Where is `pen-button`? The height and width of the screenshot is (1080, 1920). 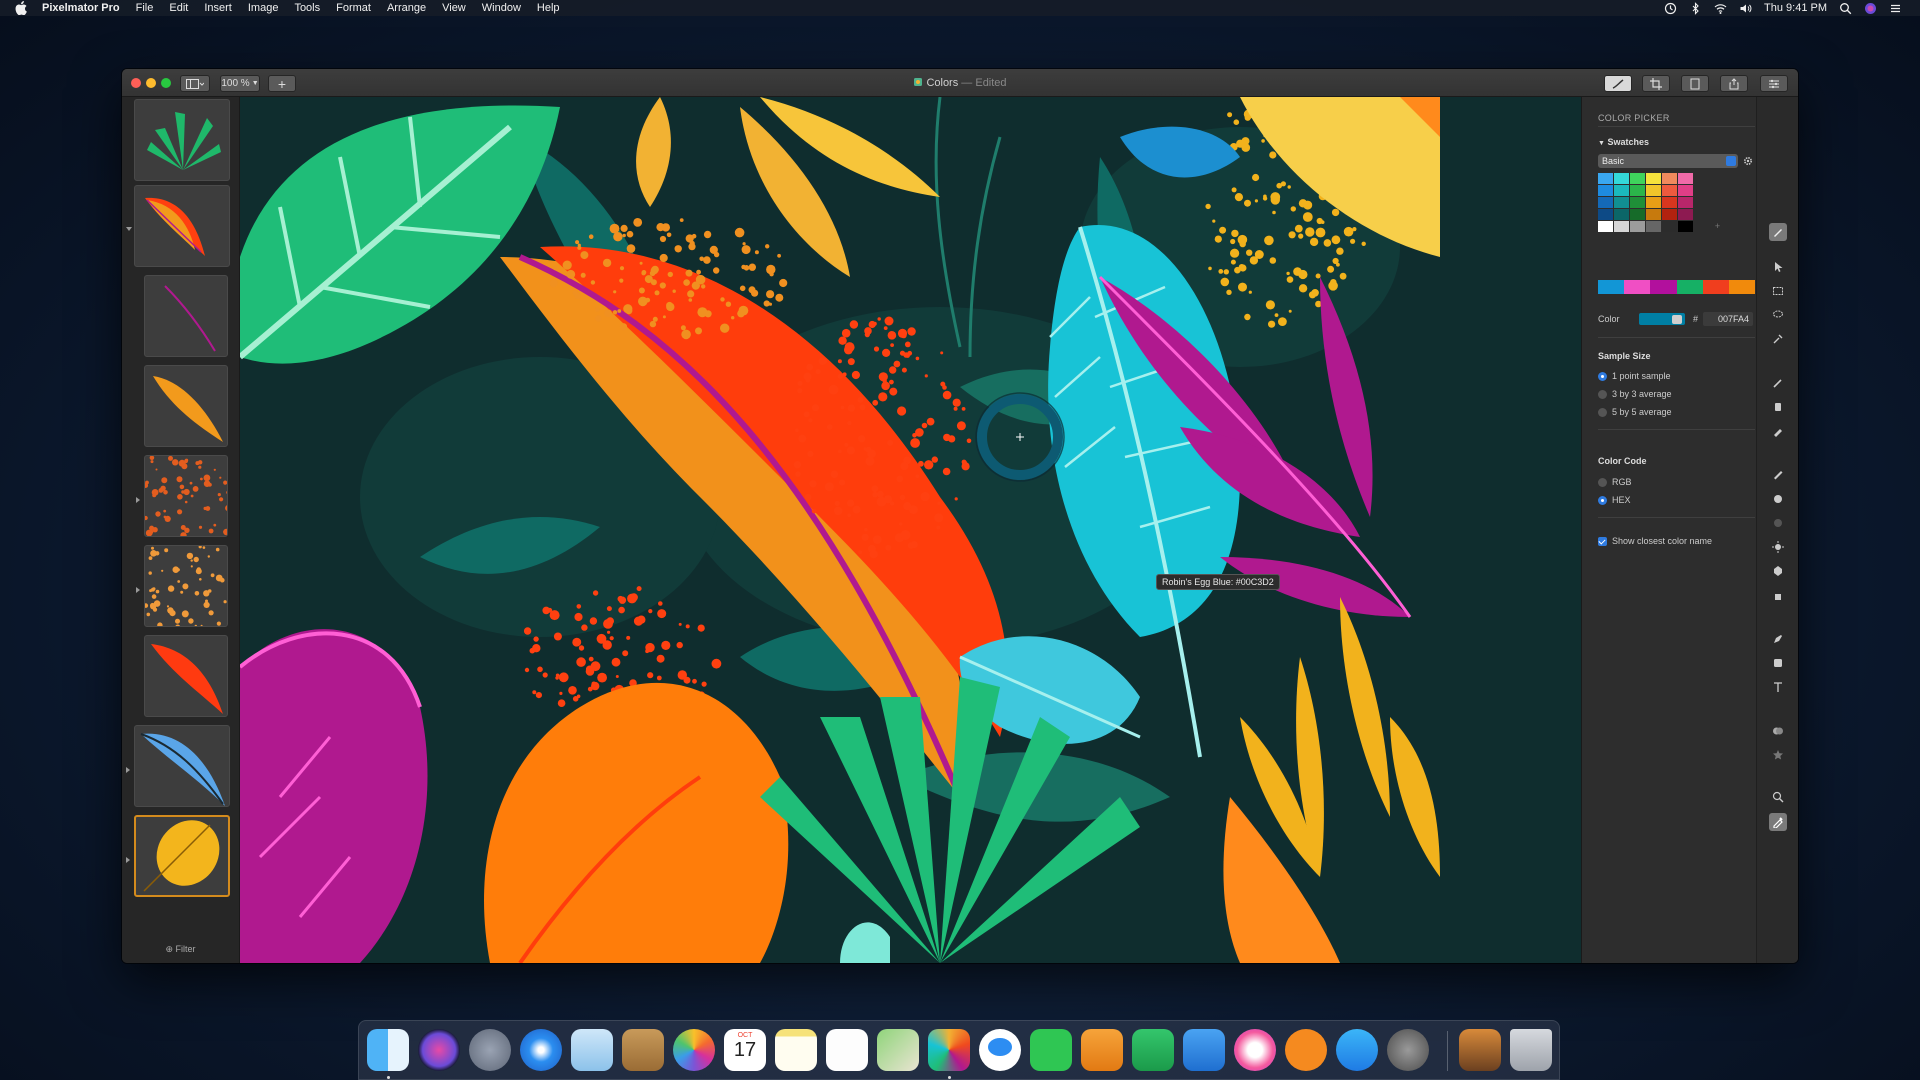
pen-button is located at coordinates (1778, 639).